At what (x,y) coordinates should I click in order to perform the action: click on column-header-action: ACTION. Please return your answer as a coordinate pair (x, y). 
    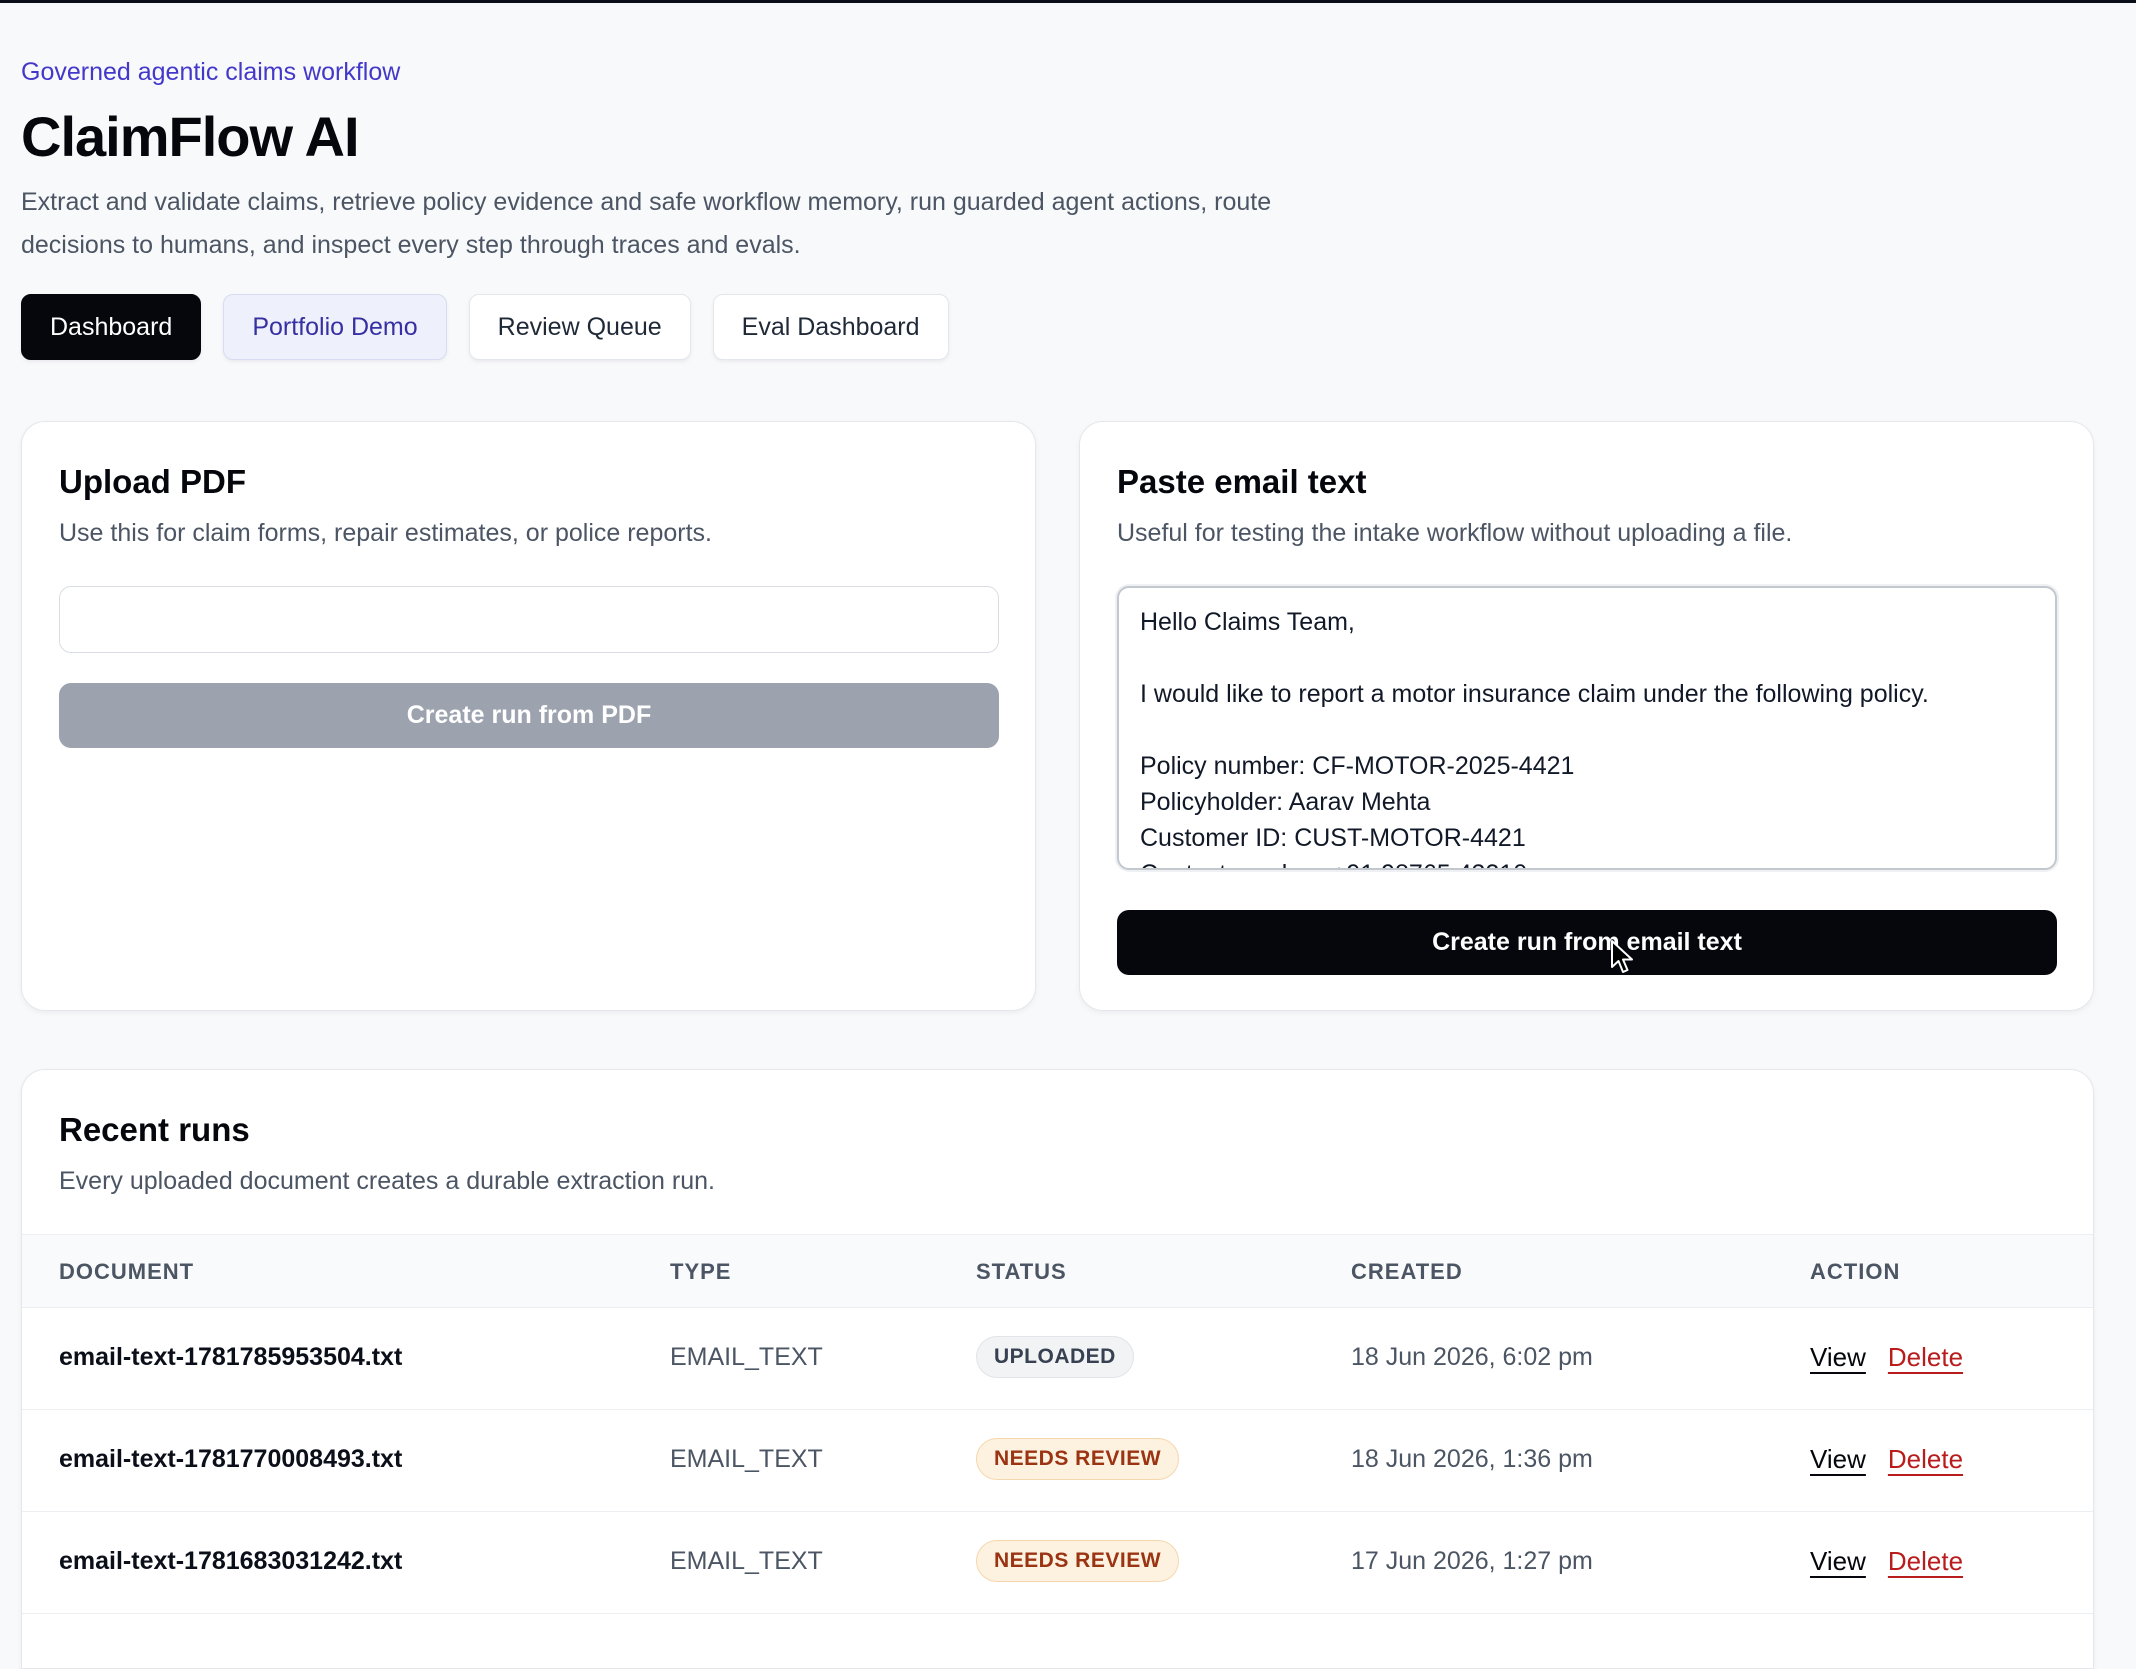
    Looking at the image, I should click on (1855, 1271).